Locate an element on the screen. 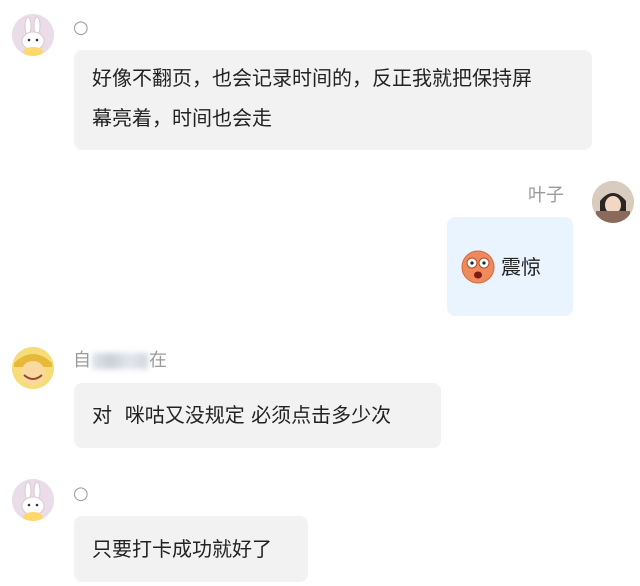 The image size is (640, 586). avatar-luffy is located at coordinates (33, 368).